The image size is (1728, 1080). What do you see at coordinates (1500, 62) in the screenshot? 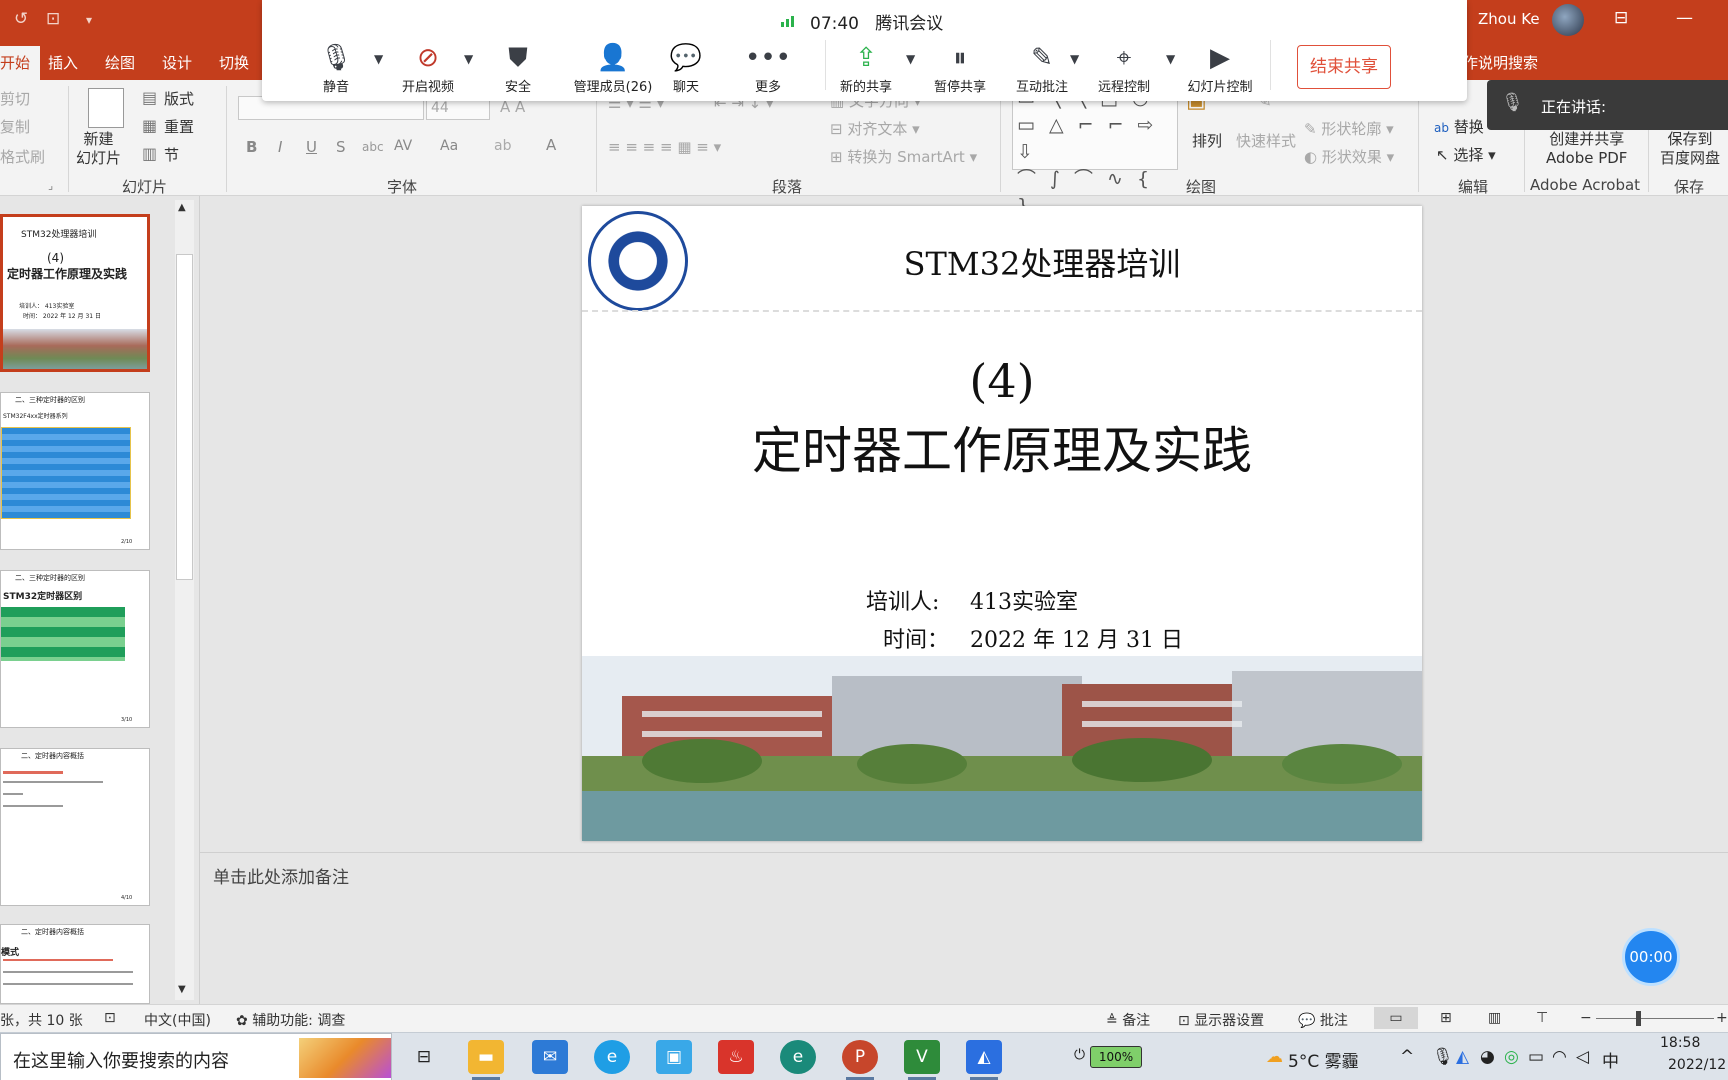
I see `tell-me-search: 作说明搜索` at bounding box center [1500, 62].